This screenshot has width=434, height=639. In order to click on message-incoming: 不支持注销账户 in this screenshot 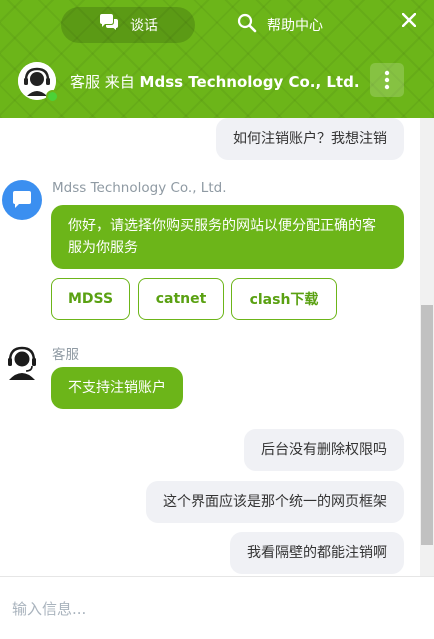, I will do `click(117, 388)`.